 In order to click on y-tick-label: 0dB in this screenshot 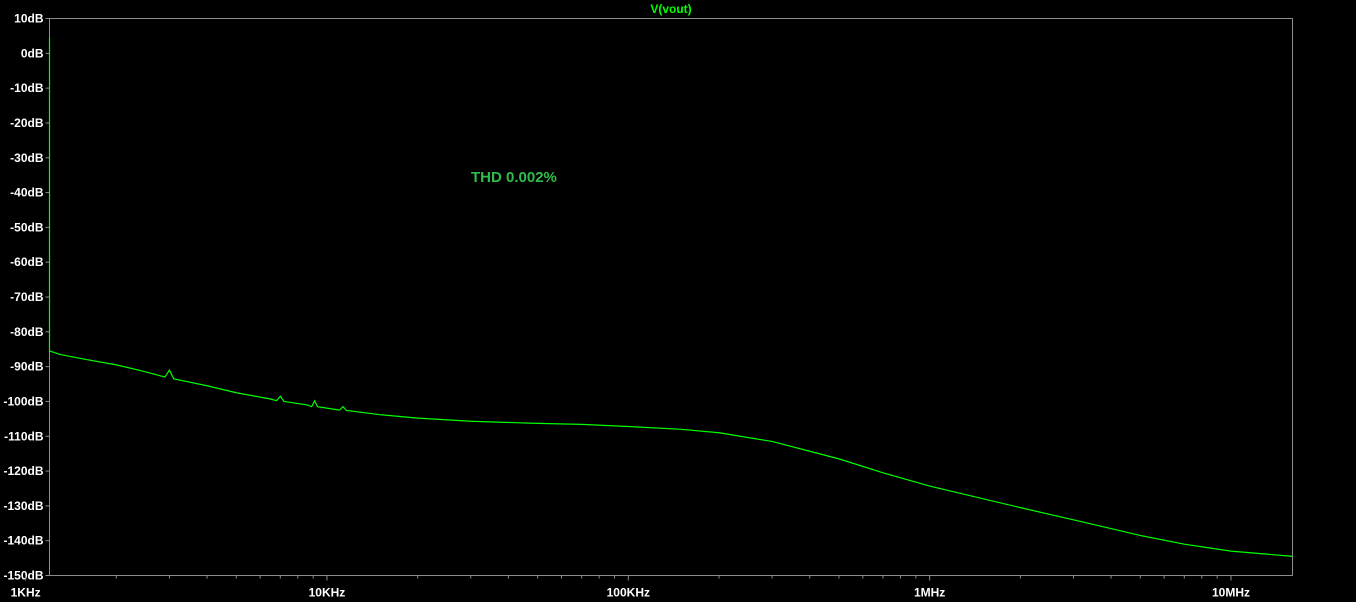, I will do `click(32, 53)`.